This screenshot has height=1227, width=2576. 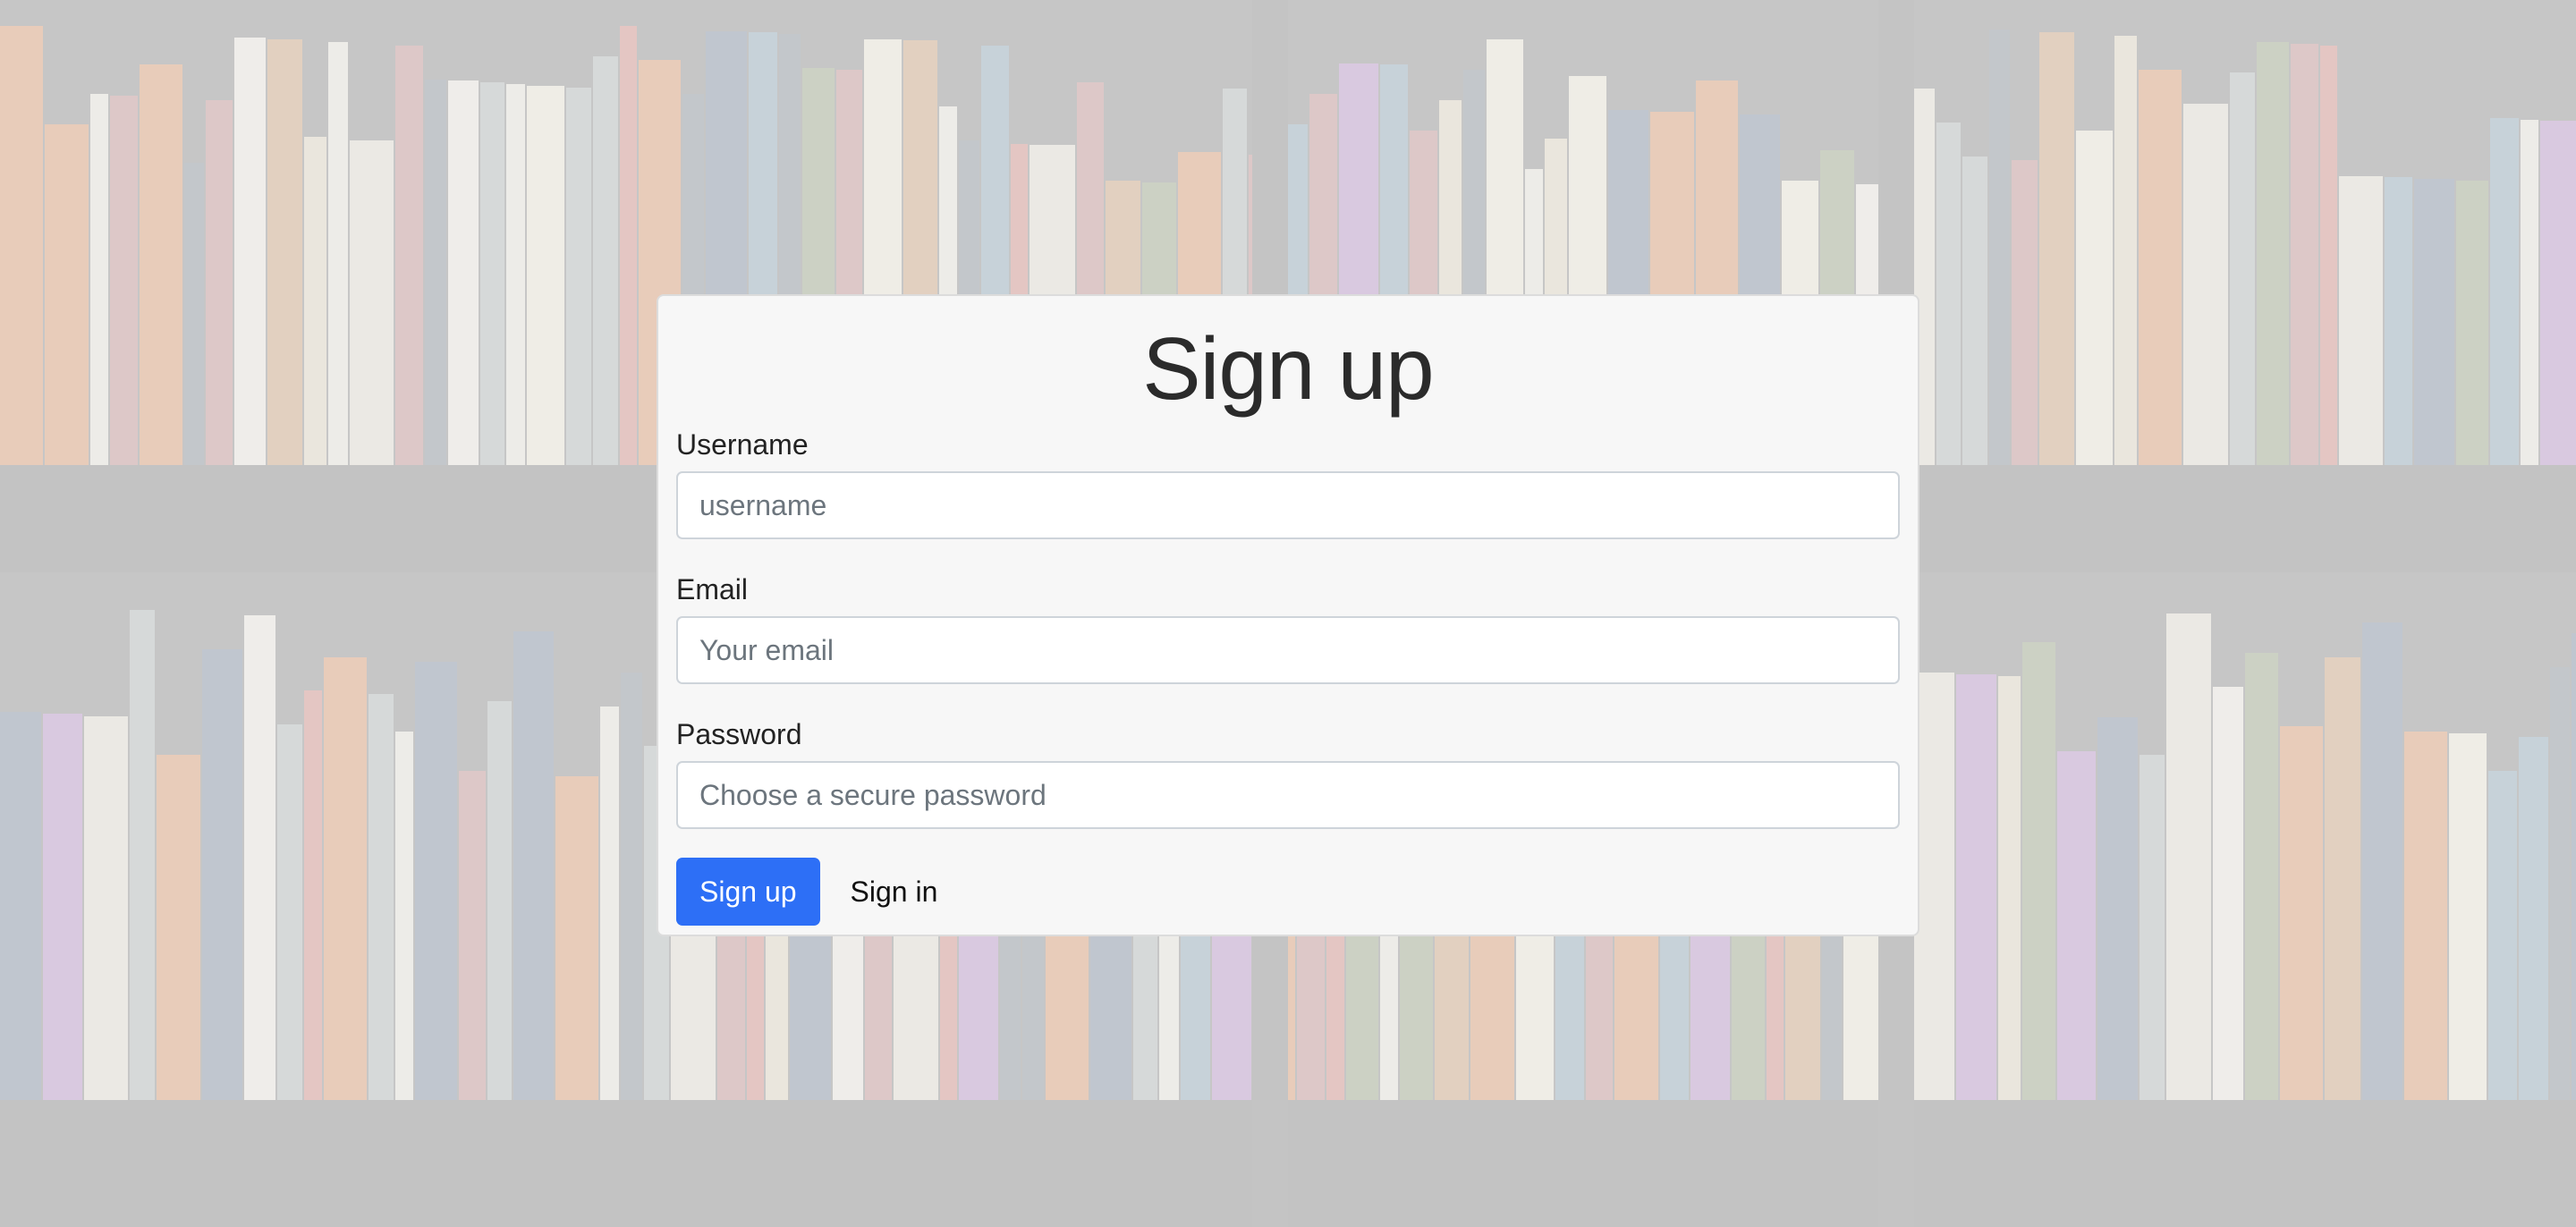 What do you see at coordinates (1288, 505) in the screenshot?
I see `username-input` at bounding box center [1288, 505].